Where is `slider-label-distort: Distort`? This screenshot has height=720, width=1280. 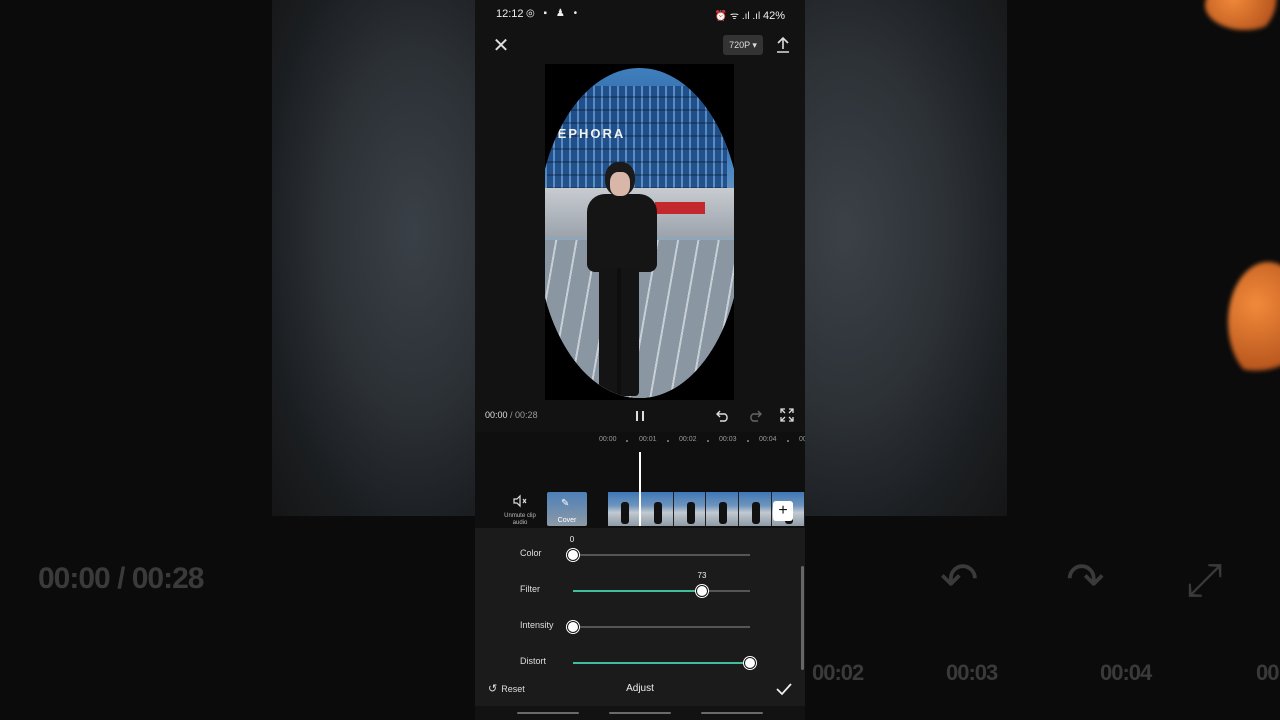
slider-label-distort: Distort is located at coordinates (533, 661).